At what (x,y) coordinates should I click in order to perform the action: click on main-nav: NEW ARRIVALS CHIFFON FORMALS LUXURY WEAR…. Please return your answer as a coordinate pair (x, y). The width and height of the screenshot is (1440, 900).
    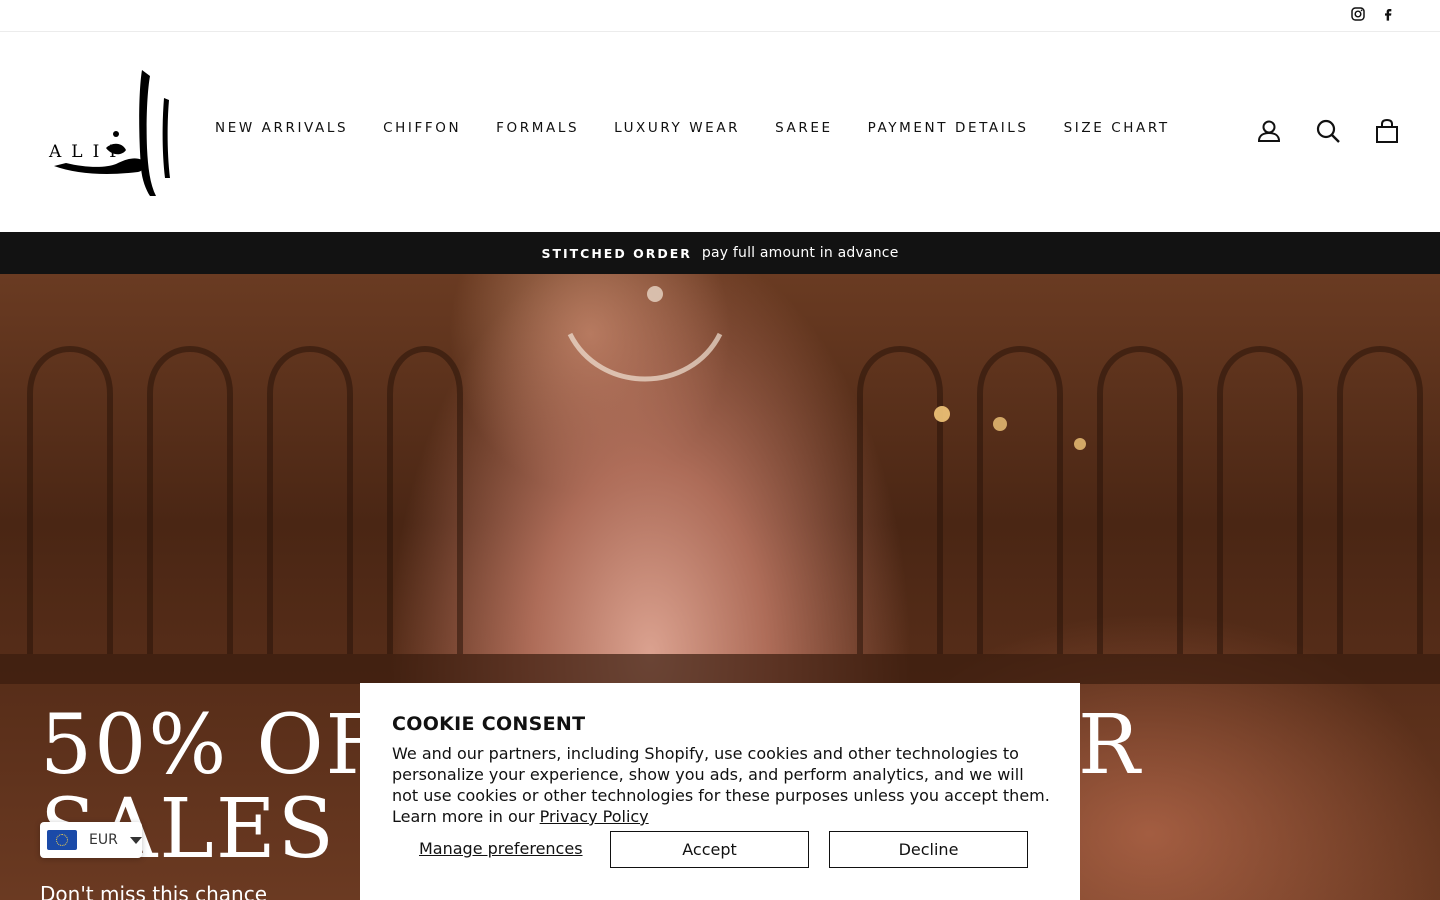
    Looking at the image, I should click on (710, 128).